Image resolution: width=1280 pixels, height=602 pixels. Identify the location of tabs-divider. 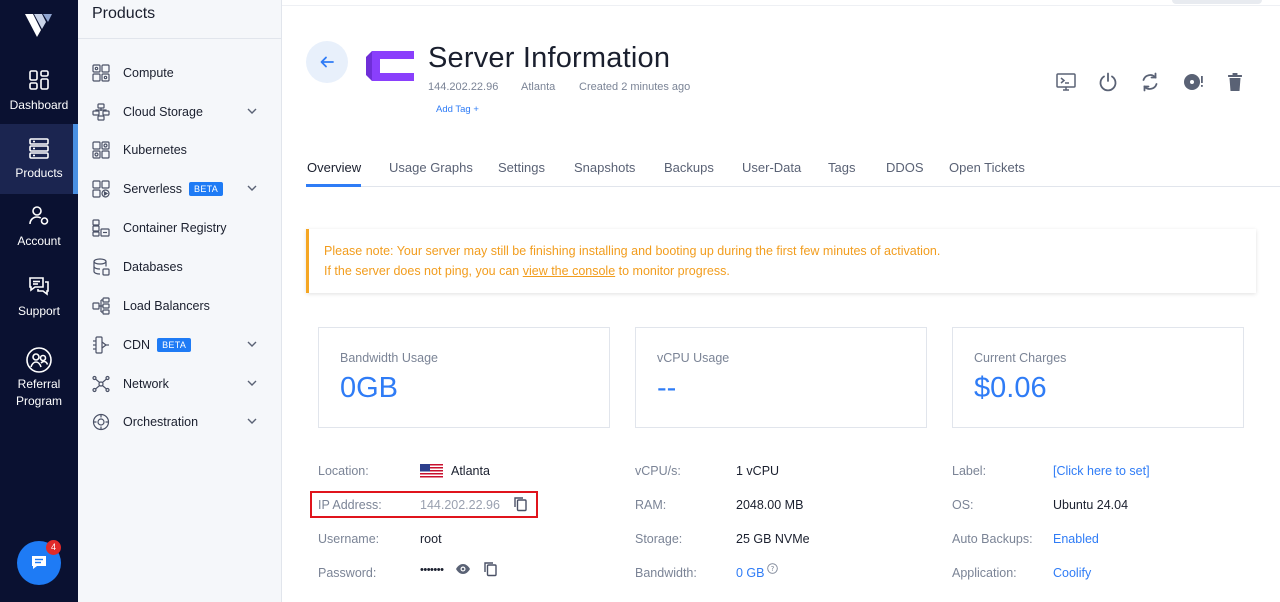
(793, 186).